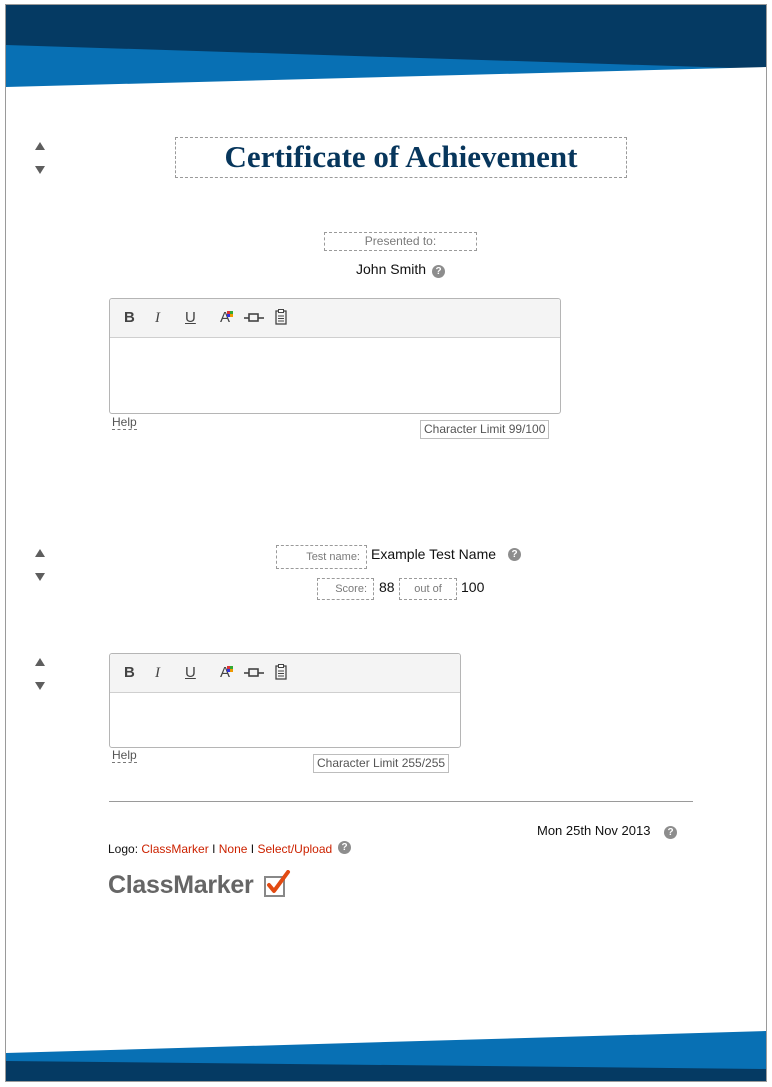 The image size is (772, 1087). What do you see at coordinates (473, 587) in the screenshot?
I see `out-of-value: 100` at bounding box center [473, 587].